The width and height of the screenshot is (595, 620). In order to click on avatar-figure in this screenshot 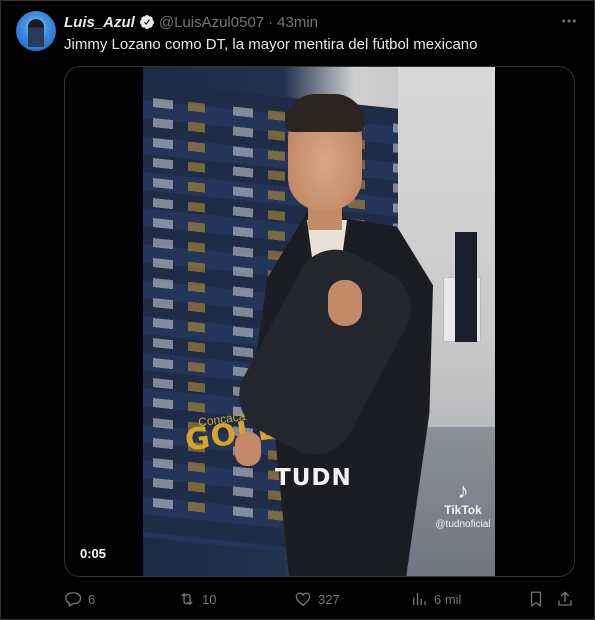, I will do `click(36, 33)`.